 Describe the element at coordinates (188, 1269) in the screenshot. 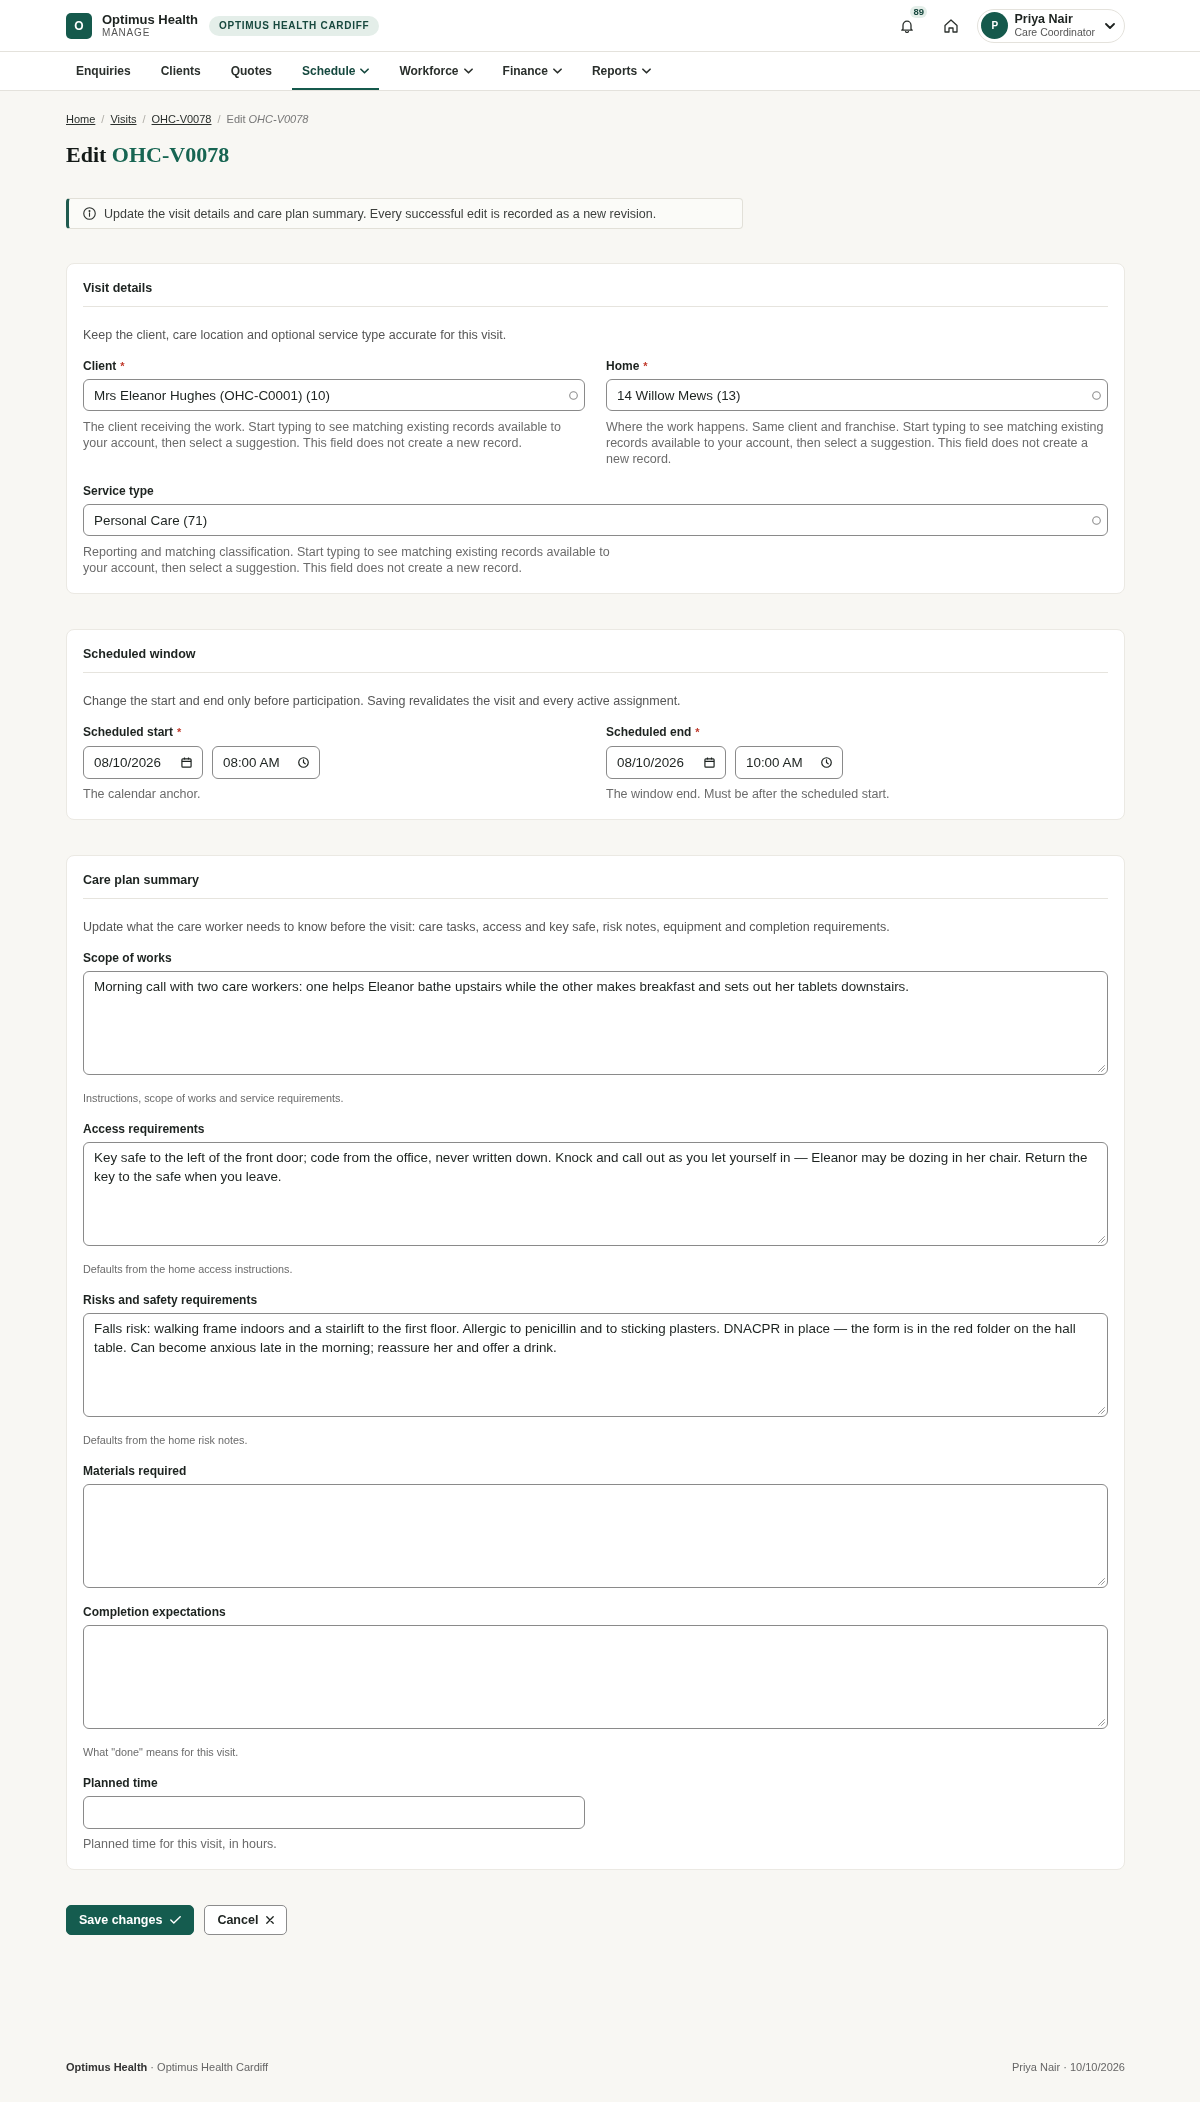

I see `help-text: Defaults from the home access instructions.` at that location.